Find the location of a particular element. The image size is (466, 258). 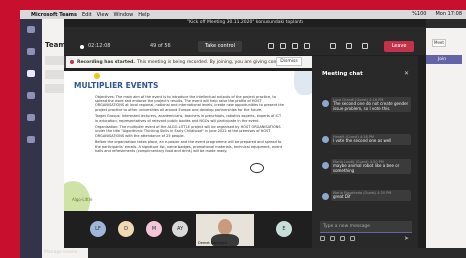

rail-chat is located at coordinates (31, 52).